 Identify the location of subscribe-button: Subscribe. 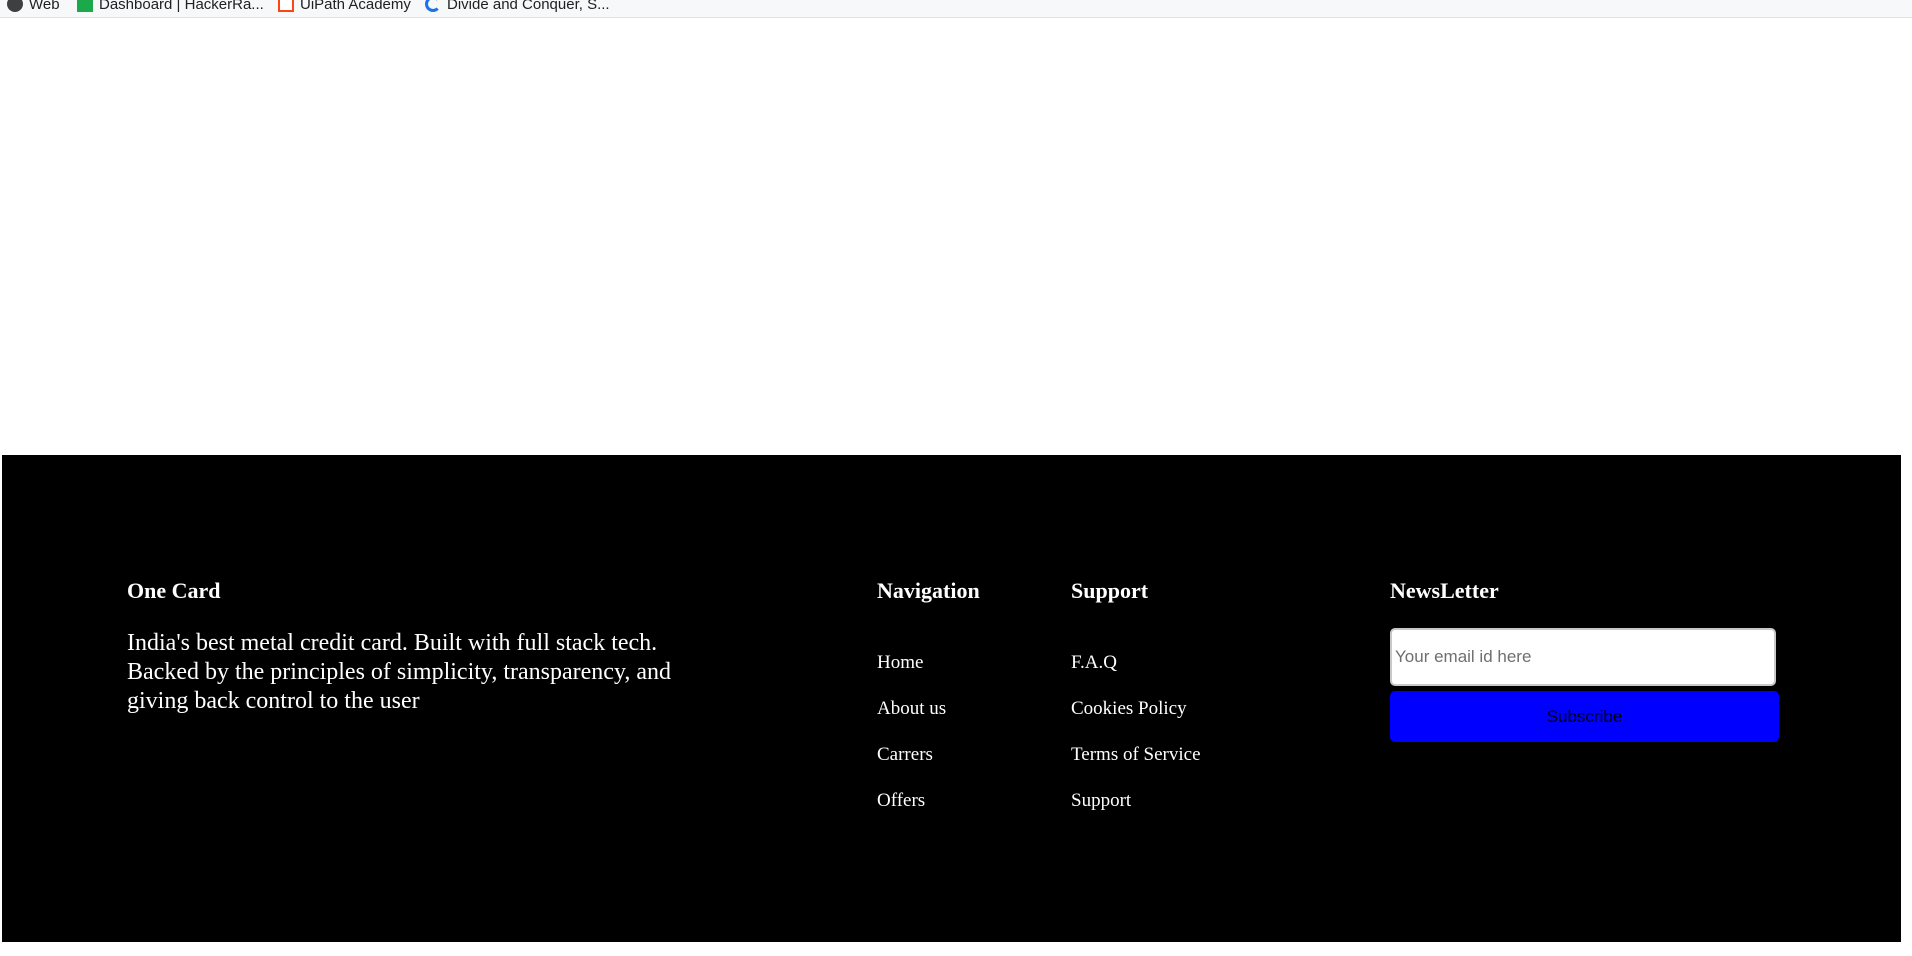
(1584, 716).